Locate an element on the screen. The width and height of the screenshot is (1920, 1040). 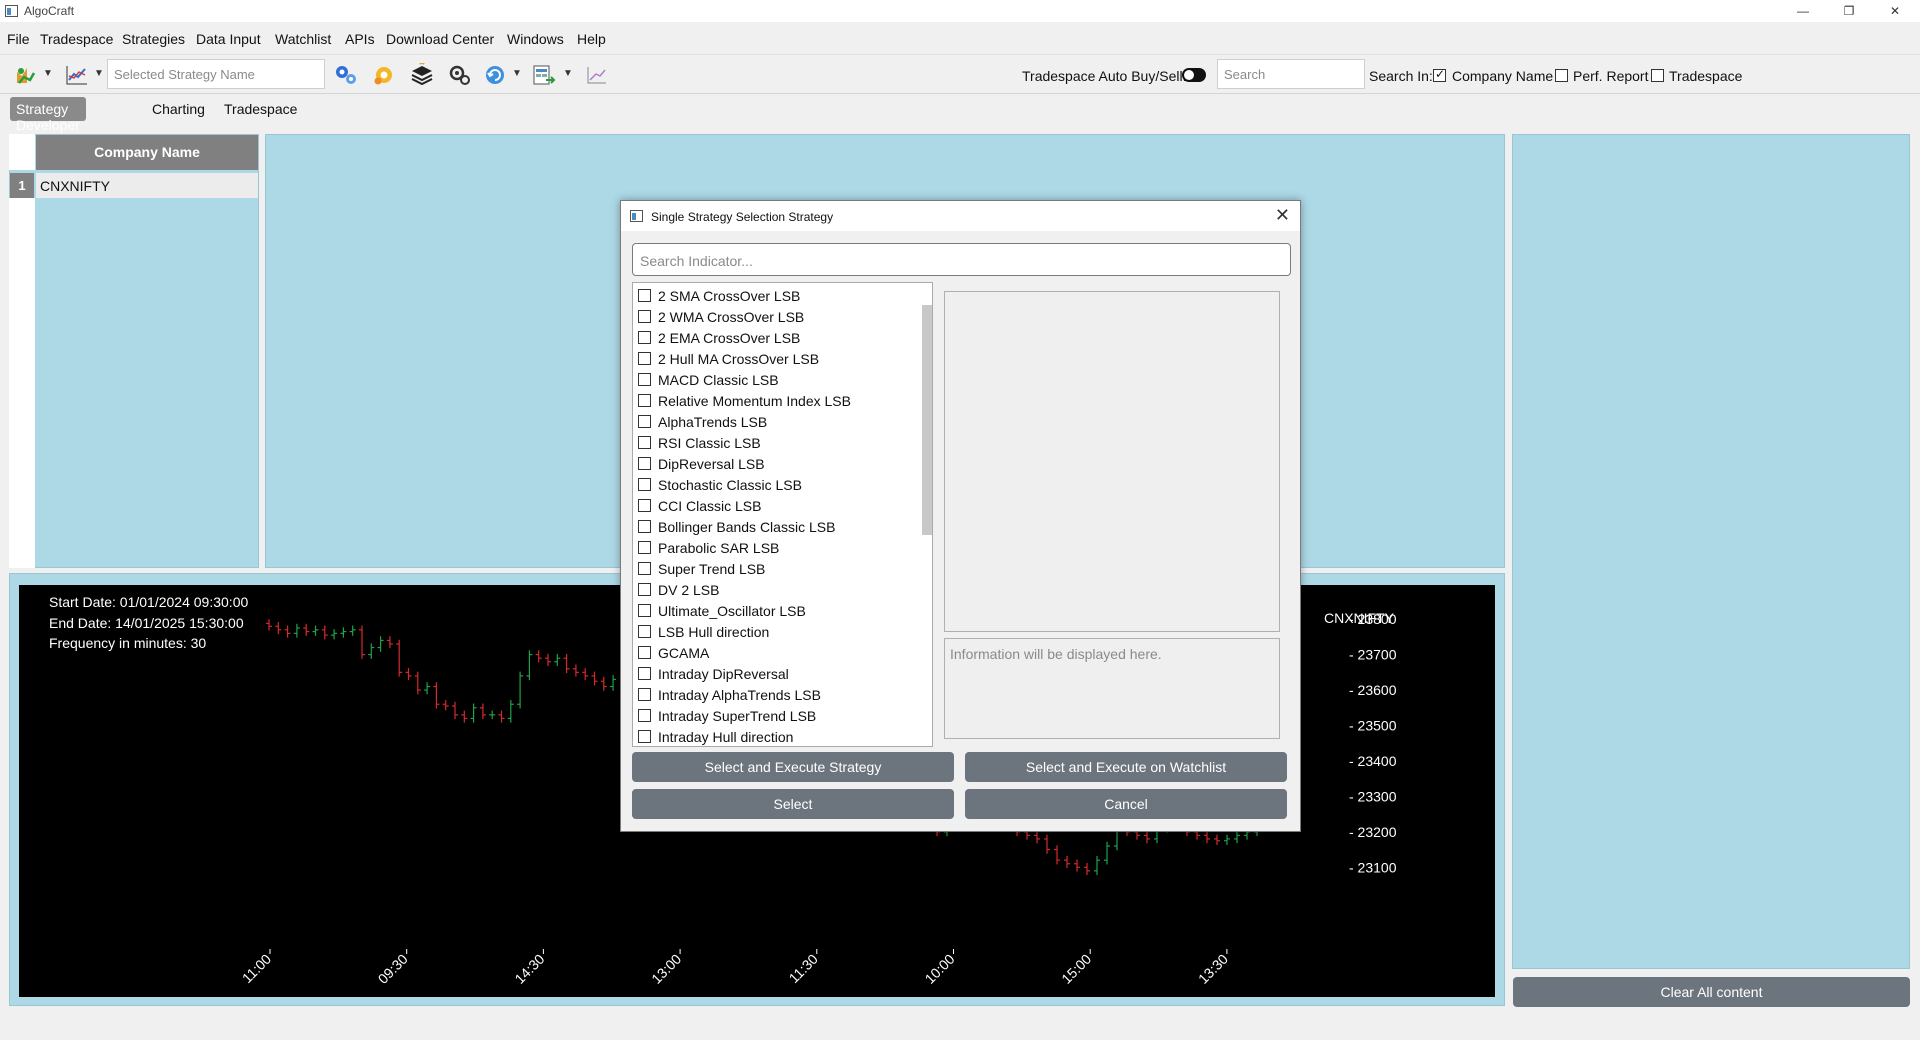
add-strategy-icon is located at coordinates (27, 75).